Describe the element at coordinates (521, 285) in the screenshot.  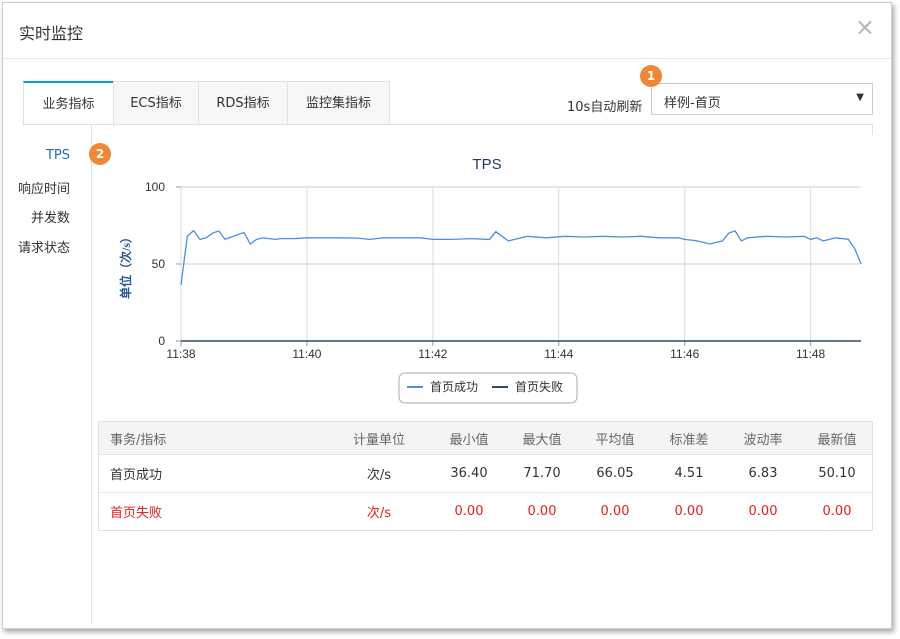
I see `chart-series` at that location.